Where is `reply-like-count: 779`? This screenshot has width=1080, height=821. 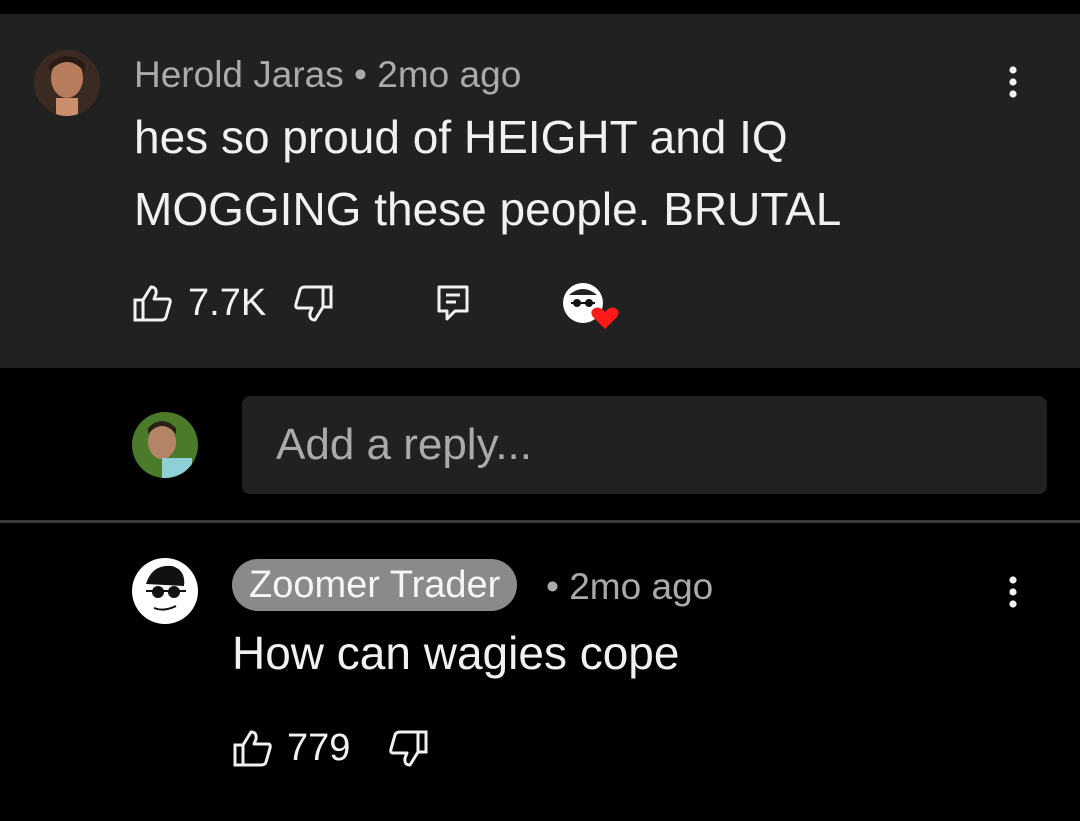 reply-like-count: 779 is located at coordinates (319, 748).